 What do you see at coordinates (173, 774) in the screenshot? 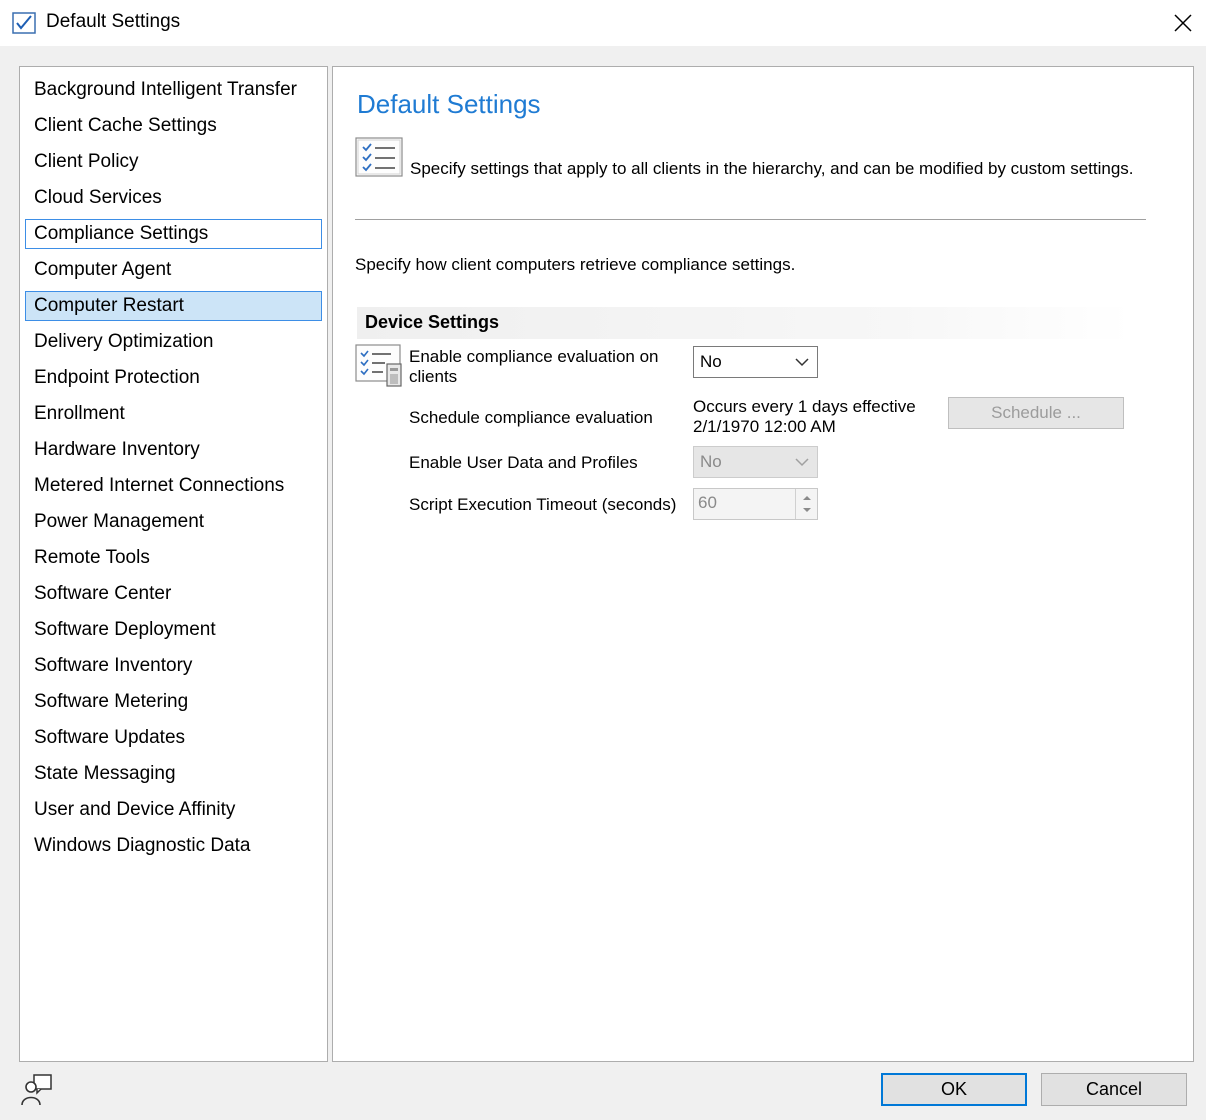
I see `nav-item-state-messaging: State Messaging` at bounding box center [173, 774].